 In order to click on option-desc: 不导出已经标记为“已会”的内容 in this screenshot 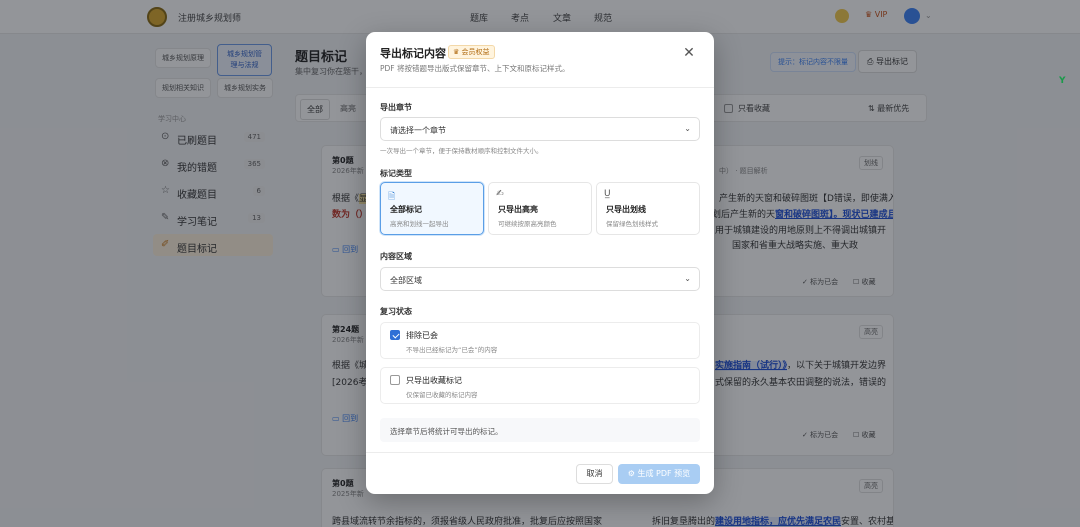, I will do `click(452, 350)`.